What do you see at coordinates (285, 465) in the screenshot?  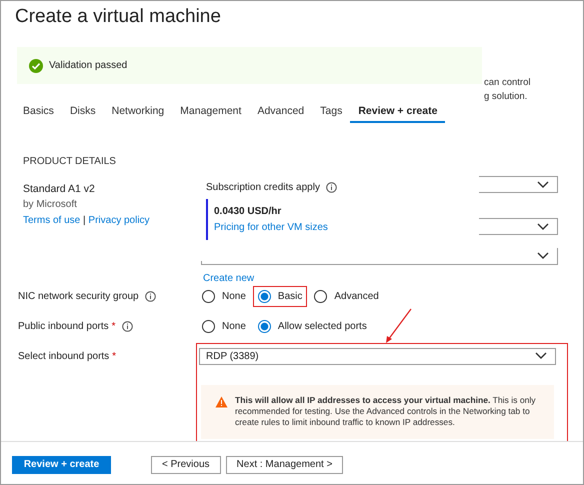 I see `nav-button: Next : Management >` at bounding box center [285, 465].